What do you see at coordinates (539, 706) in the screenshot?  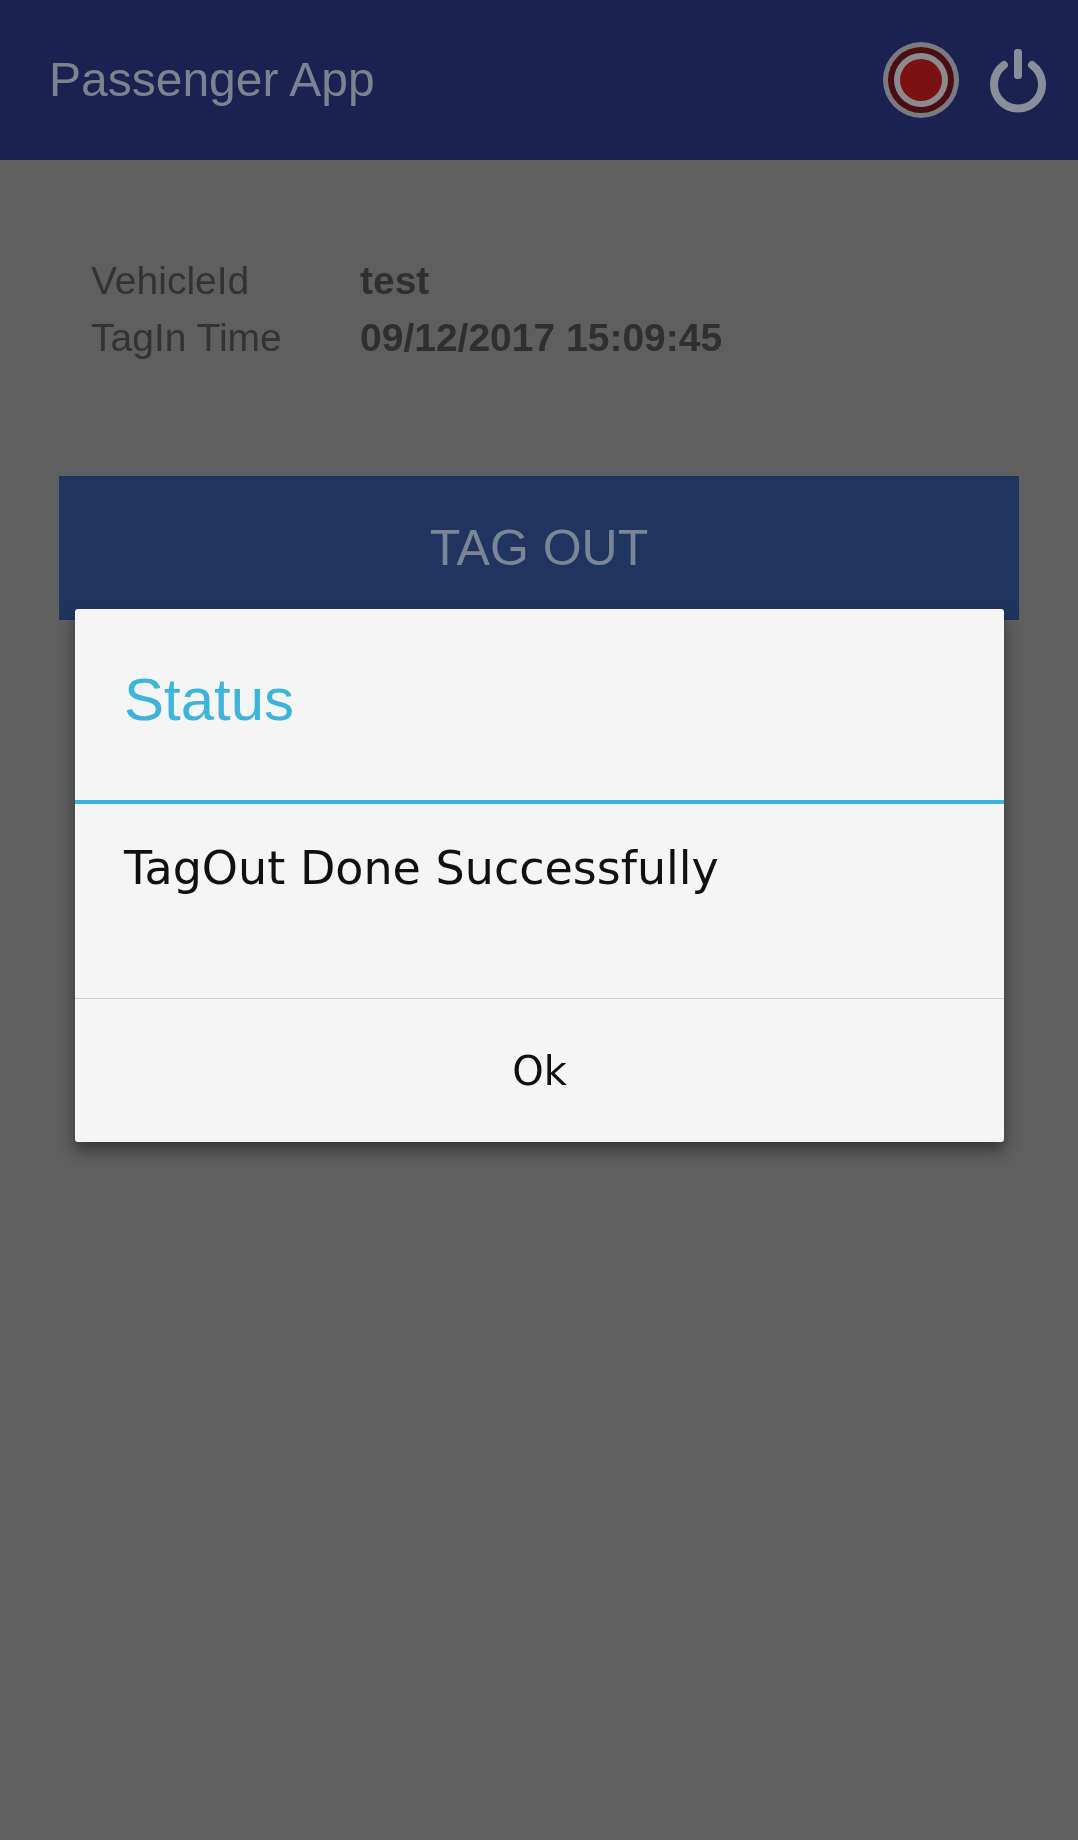 I see `dialog-title: Status` at bounding box center [539, 706].